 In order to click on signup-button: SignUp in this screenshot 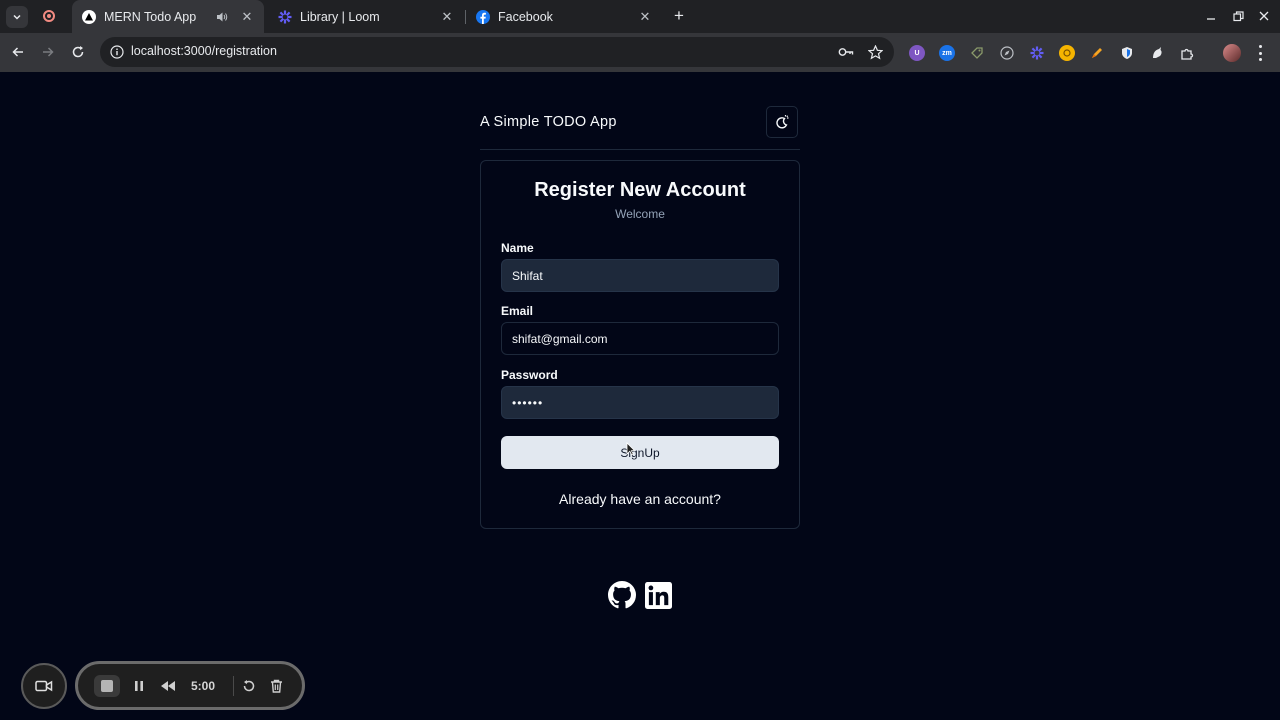, I will do `click(640, 452)`.